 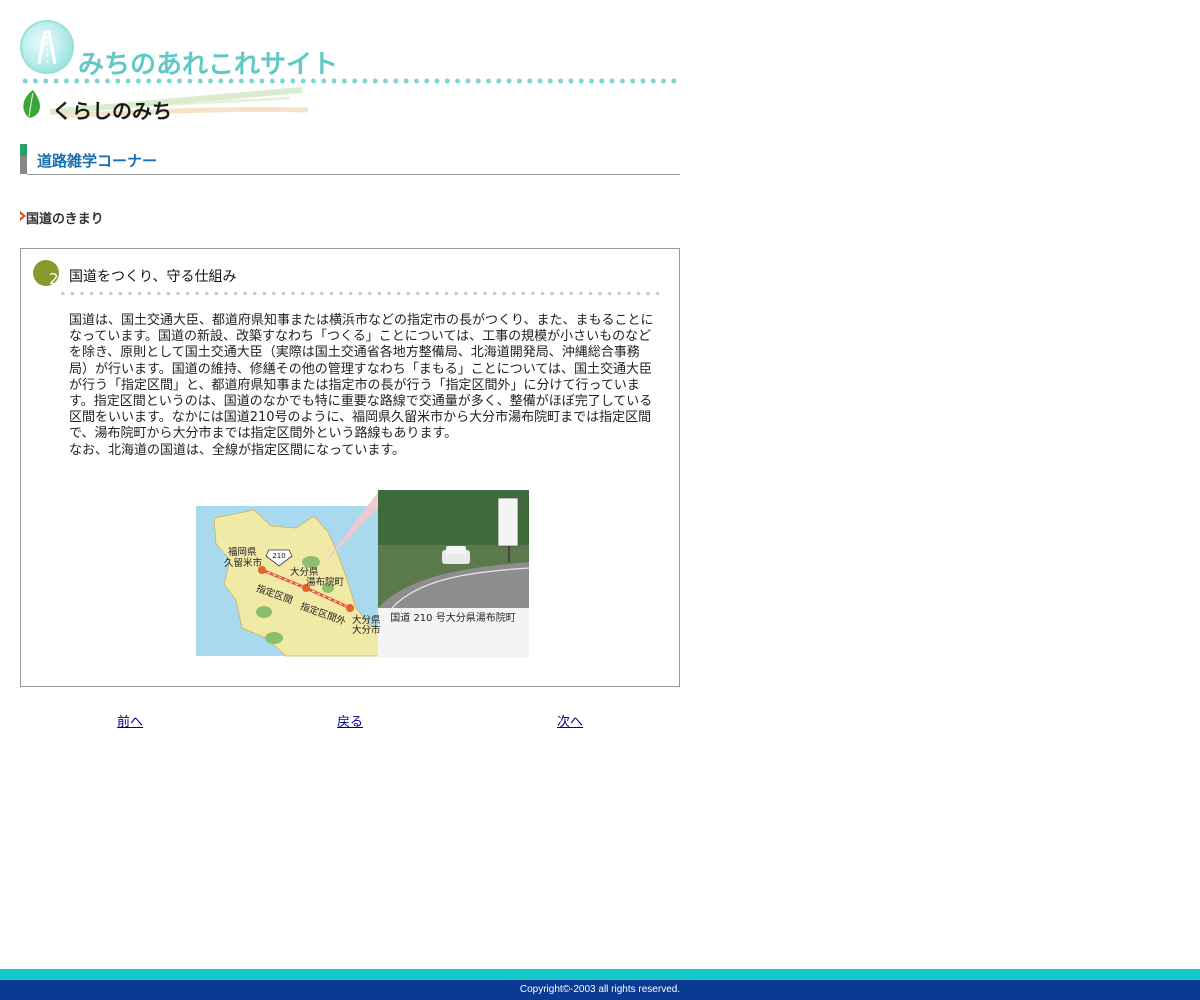 I want to click on section-title: くらしのみち, so click(x=112, y=111).